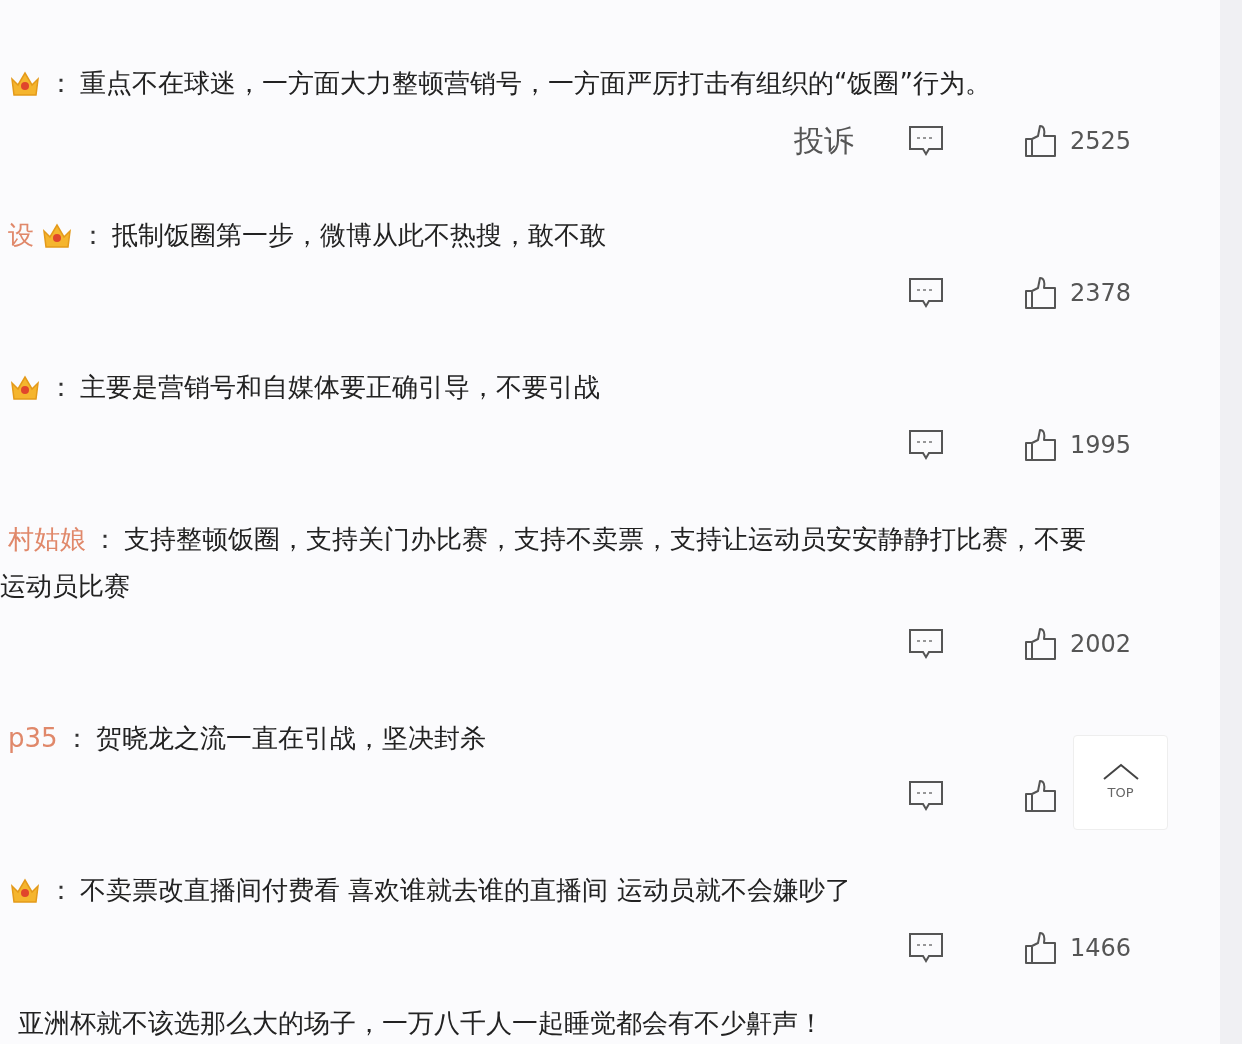 The height and width of the screenshot is (1044, 1242). What do you see at coordinates (1100, 948) in the screenshot?
I see `like-count: 1466` at bounding box center [1100, 948].